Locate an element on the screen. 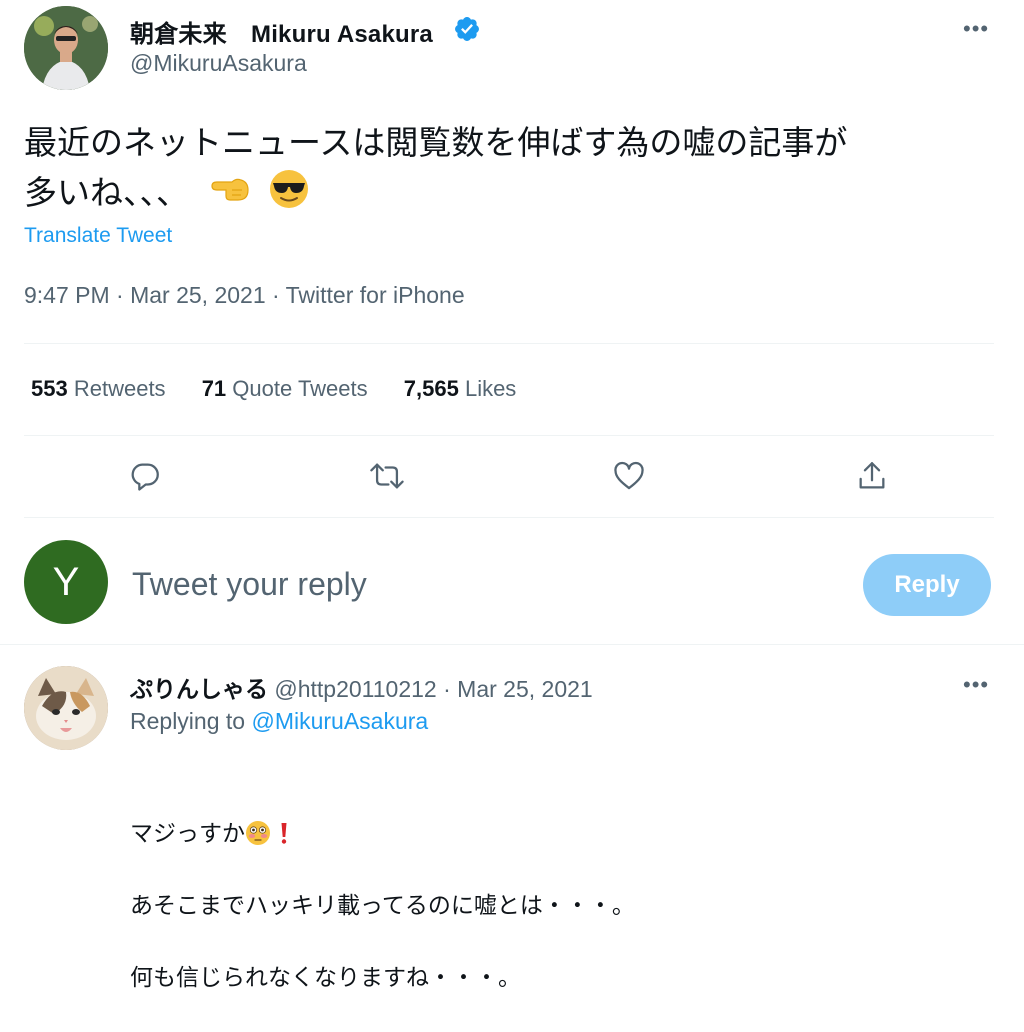  reply-button: Reply is located at coordinates (927, 585).